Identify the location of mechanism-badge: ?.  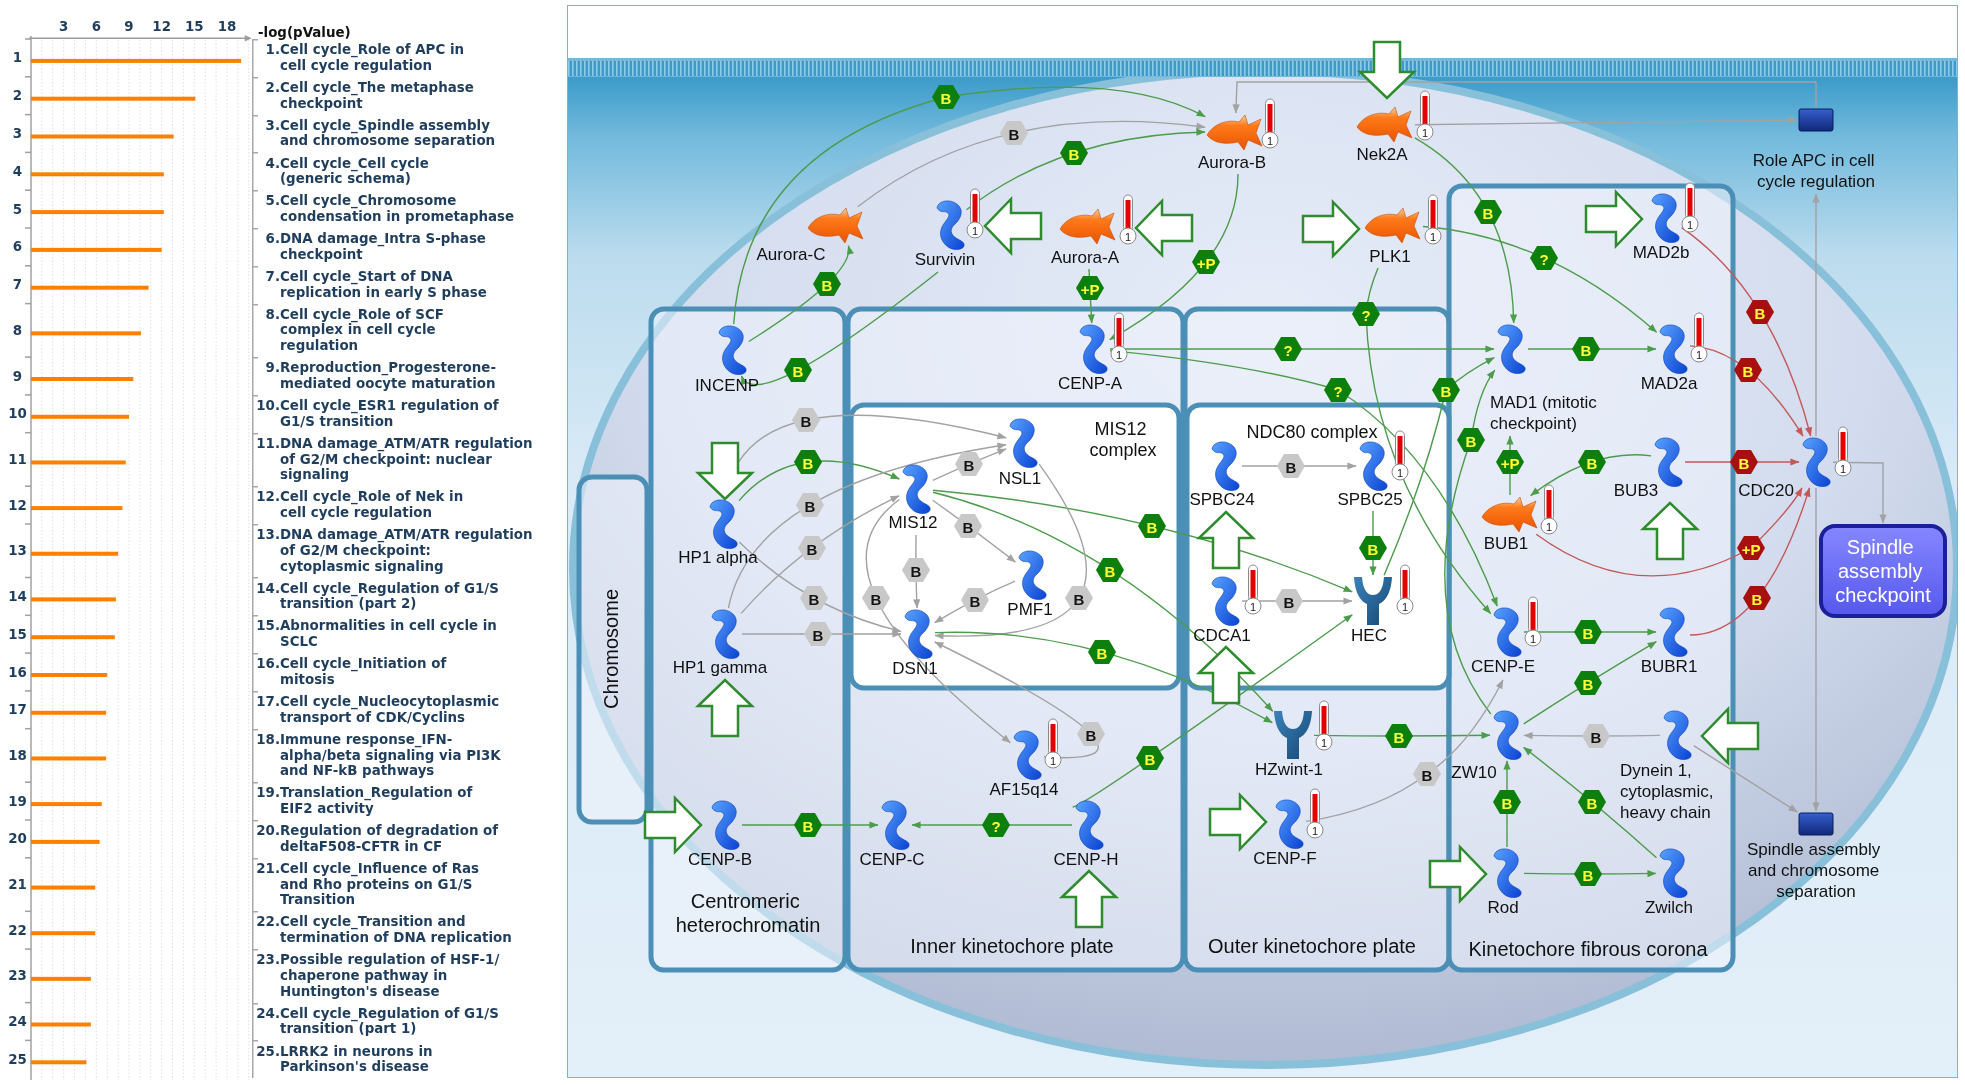
(1366, 314).